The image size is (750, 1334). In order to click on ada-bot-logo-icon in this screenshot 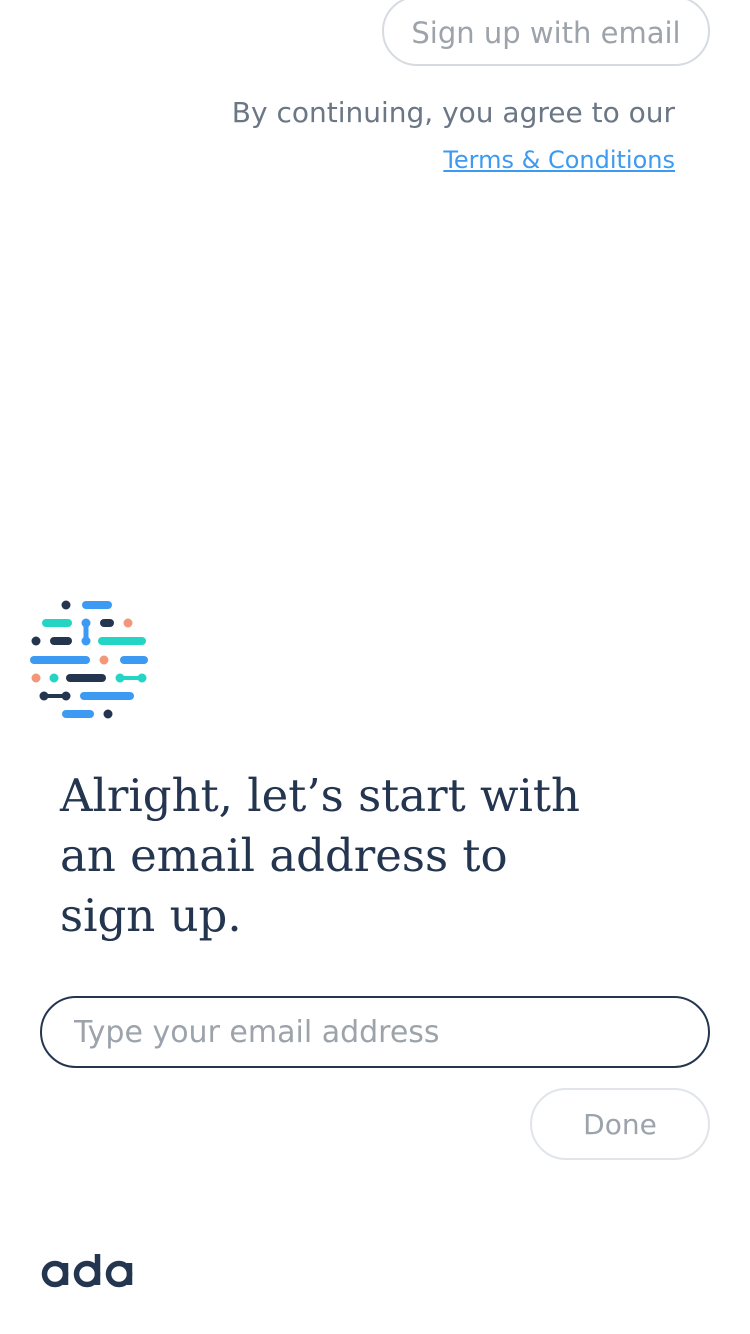, I will do `click(89, 659)`.